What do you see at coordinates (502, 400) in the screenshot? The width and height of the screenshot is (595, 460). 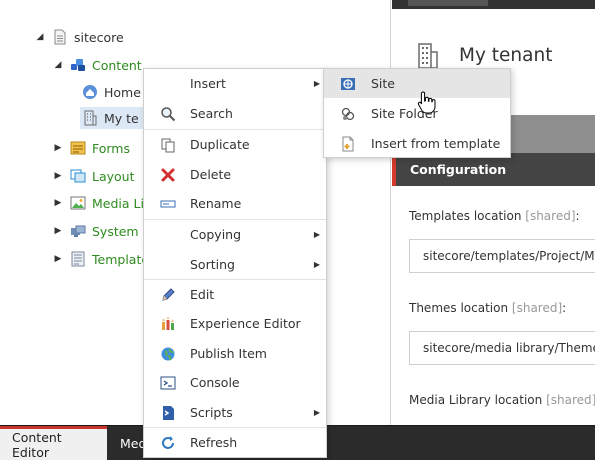 I see `field-label-media-library-location: Media Library location [shared]` at bounding box center [502, 400].